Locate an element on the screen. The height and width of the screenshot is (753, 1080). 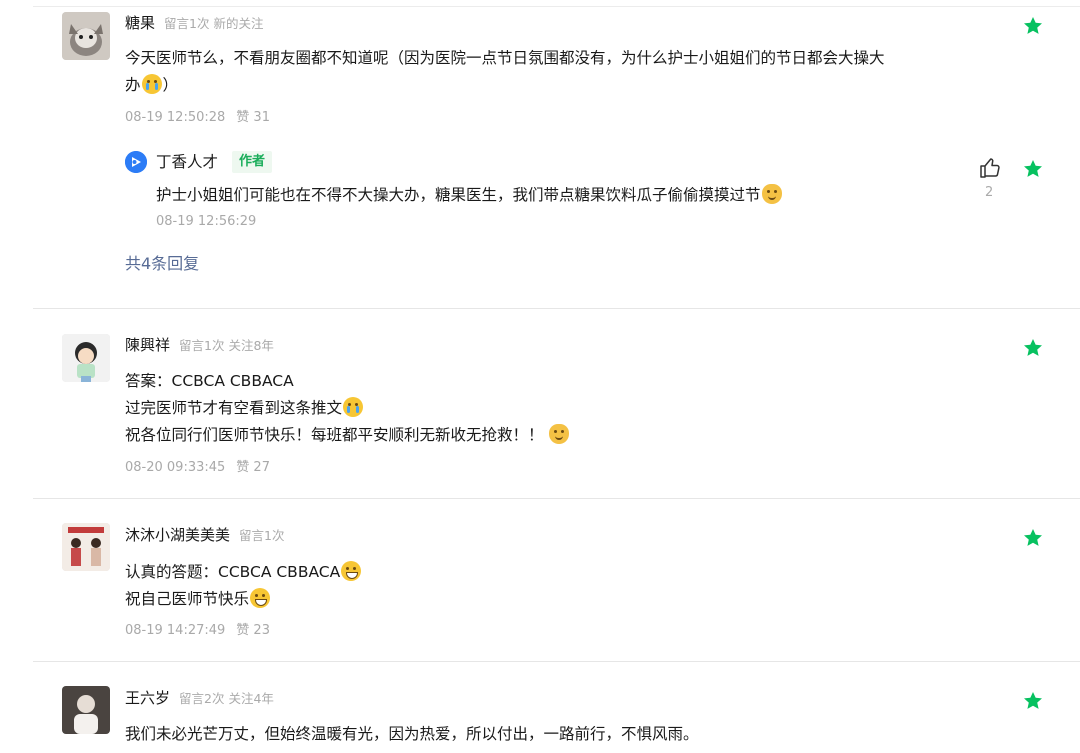
comment-meta: 陳興祥 留言1次 关注8年 is located at coordinates (199, 344).